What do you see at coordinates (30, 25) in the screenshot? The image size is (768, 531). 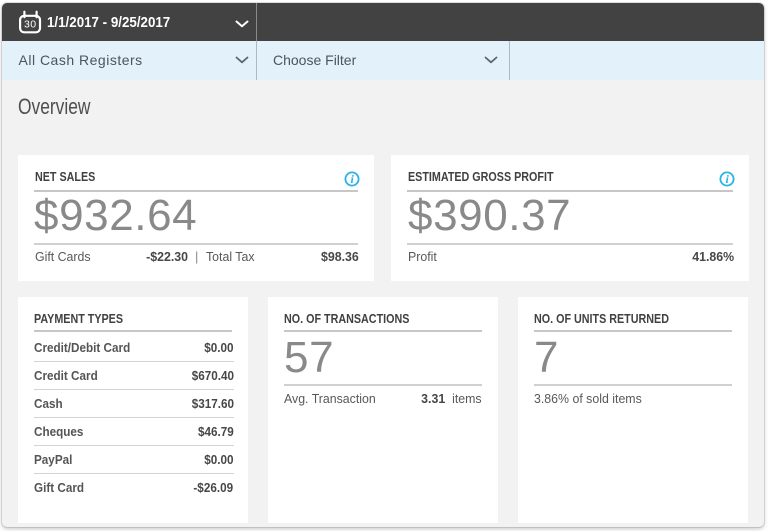 I see `svg-text: 30` at bounding box center [30, 25].